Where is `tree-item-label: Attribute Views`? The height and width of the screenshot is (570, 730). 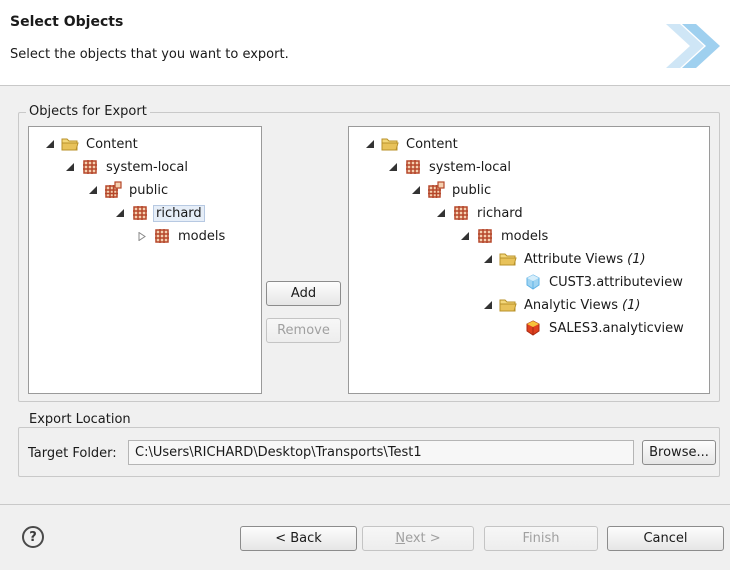 tree-item-label: Attribute Views is located at coordinates (574, 259).